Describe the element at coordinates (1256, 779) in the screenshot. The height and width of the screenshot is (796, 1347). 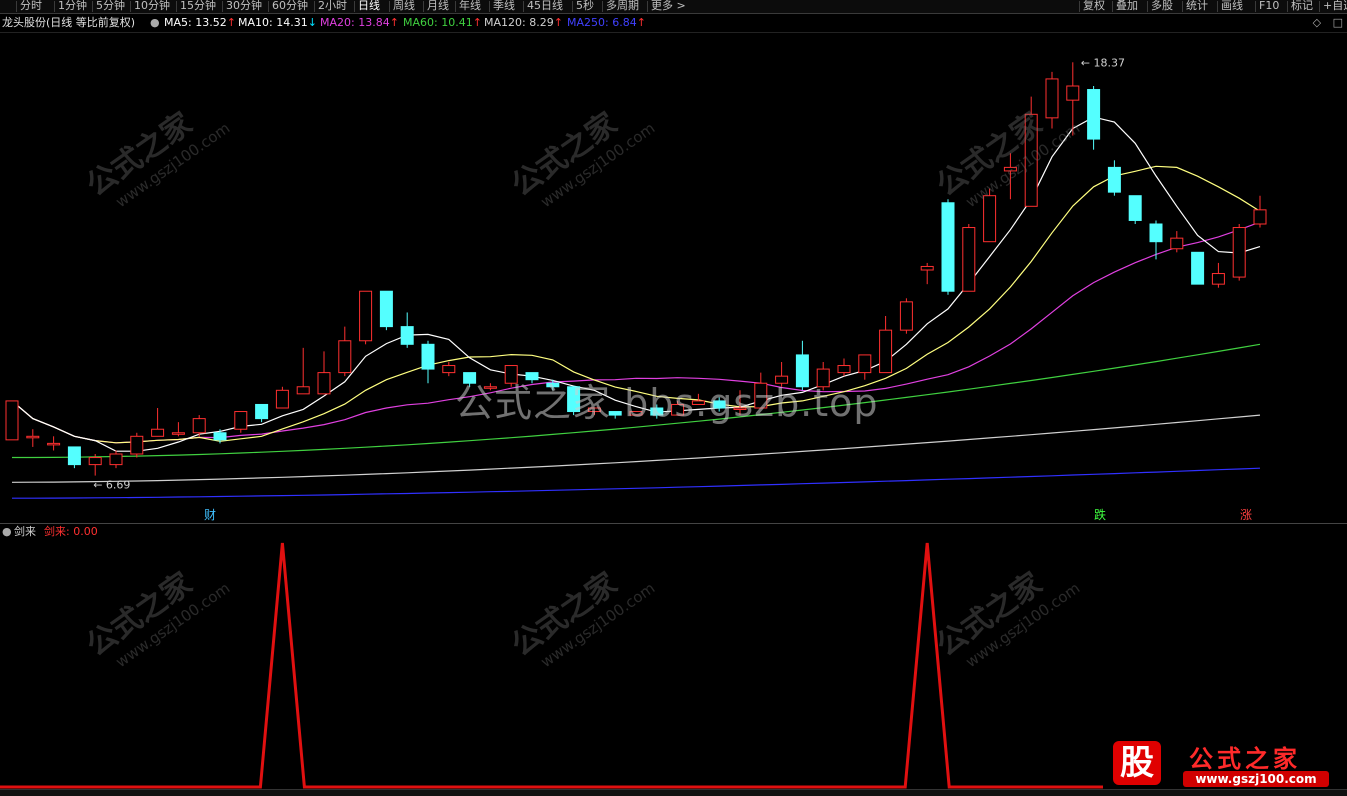
I see `logo-url: www.gszj100.com` at that location.